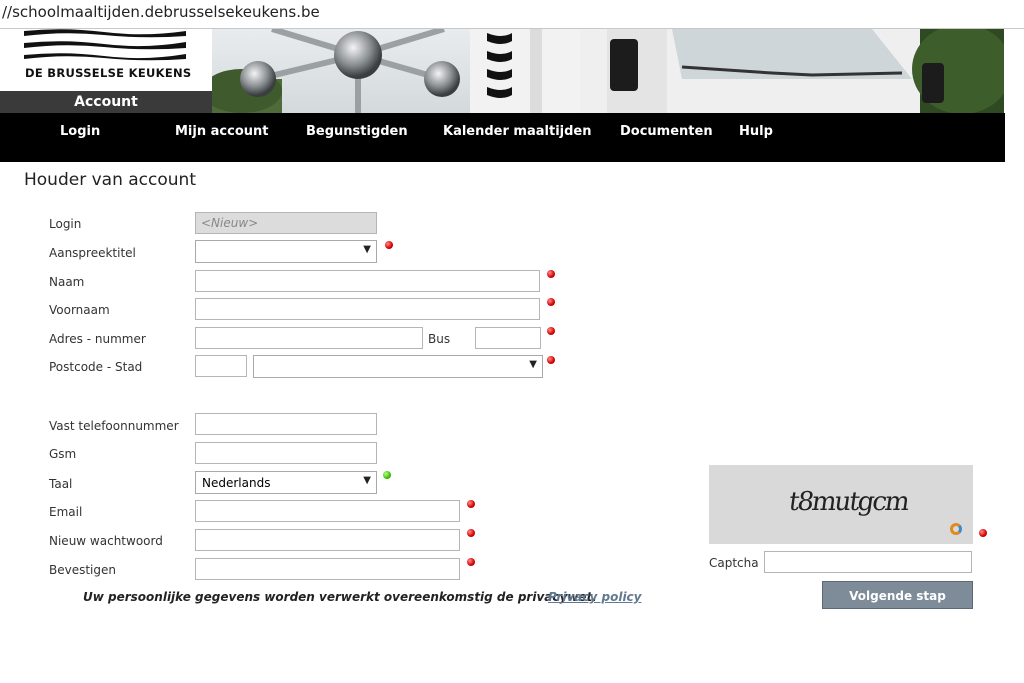  I want to click on captcha-text: t8mutgcm, so click(848, 502).